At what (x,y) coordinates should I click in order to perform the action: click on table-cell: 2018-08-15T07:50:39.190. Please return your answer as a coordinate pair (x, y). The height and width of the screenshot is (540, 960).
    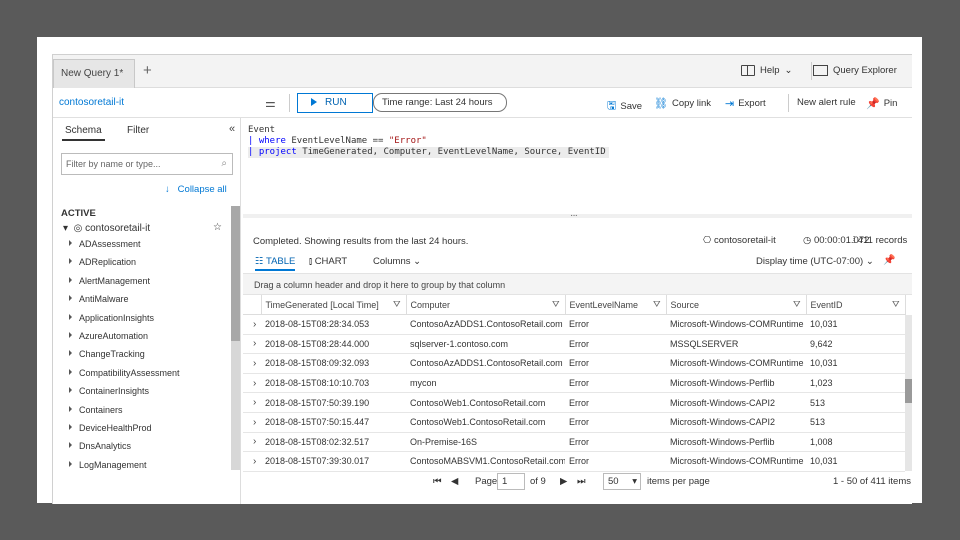
    Looking at the image, I should click on (333, 402).